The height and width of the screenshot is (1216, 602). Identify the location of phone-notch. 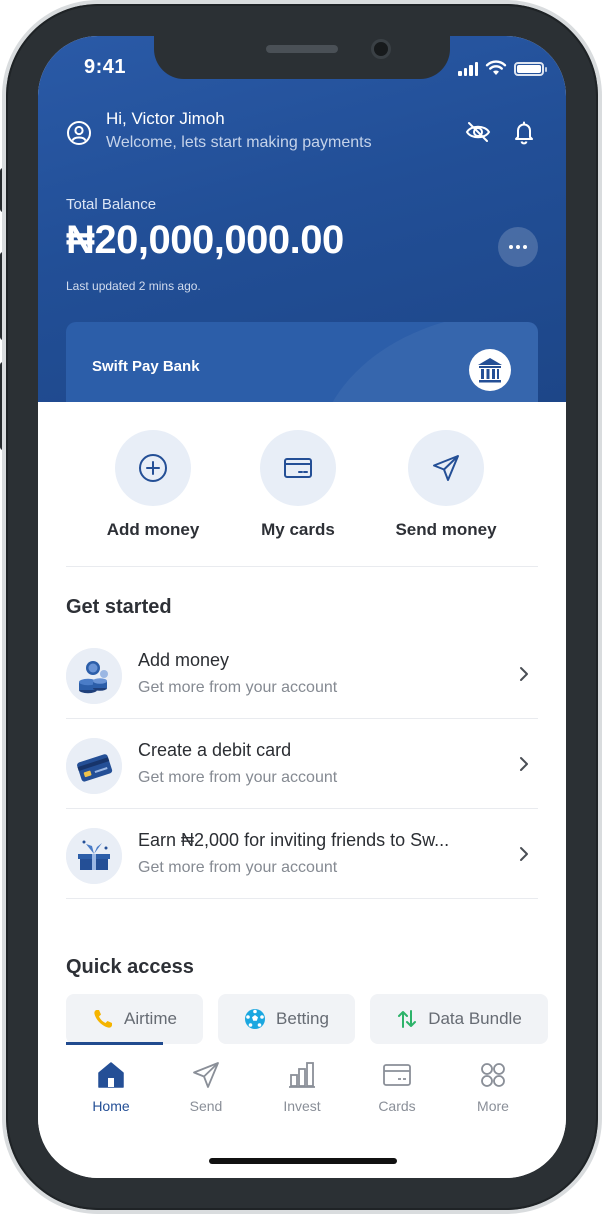
(302, 57).